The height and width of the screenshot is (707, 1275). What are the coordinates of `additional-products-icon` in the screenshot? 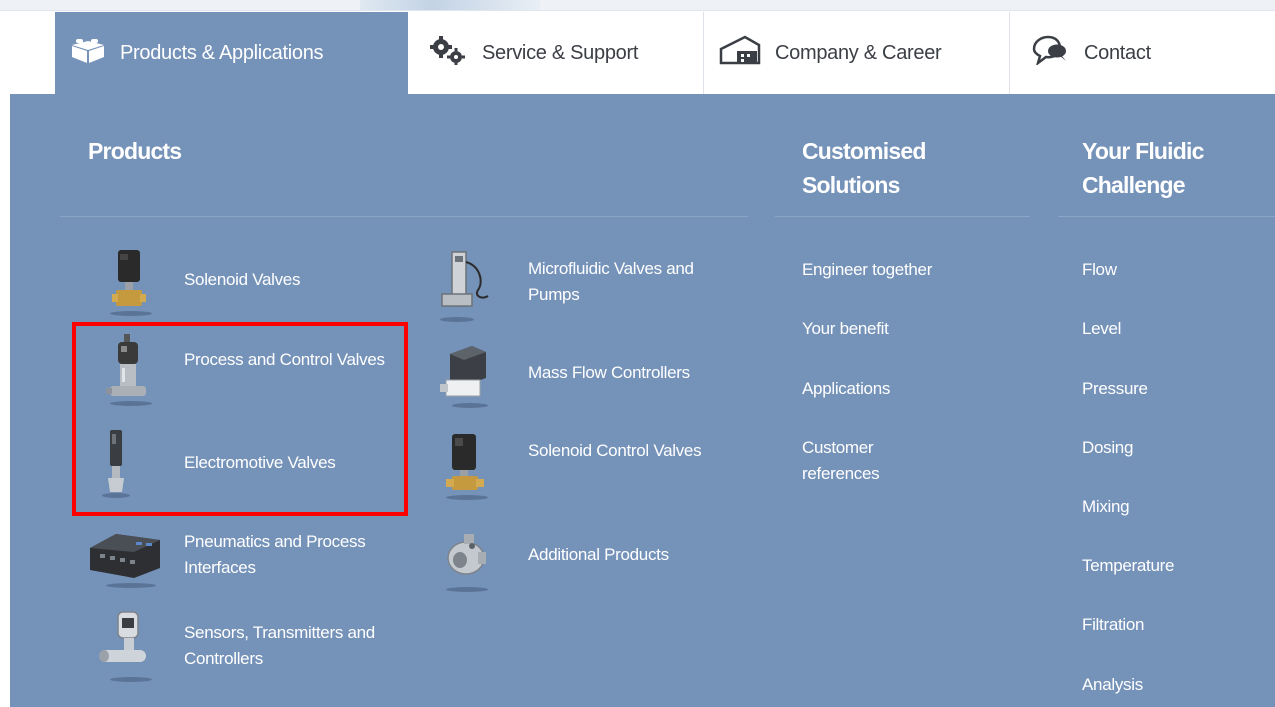 It's located at (467, 556).